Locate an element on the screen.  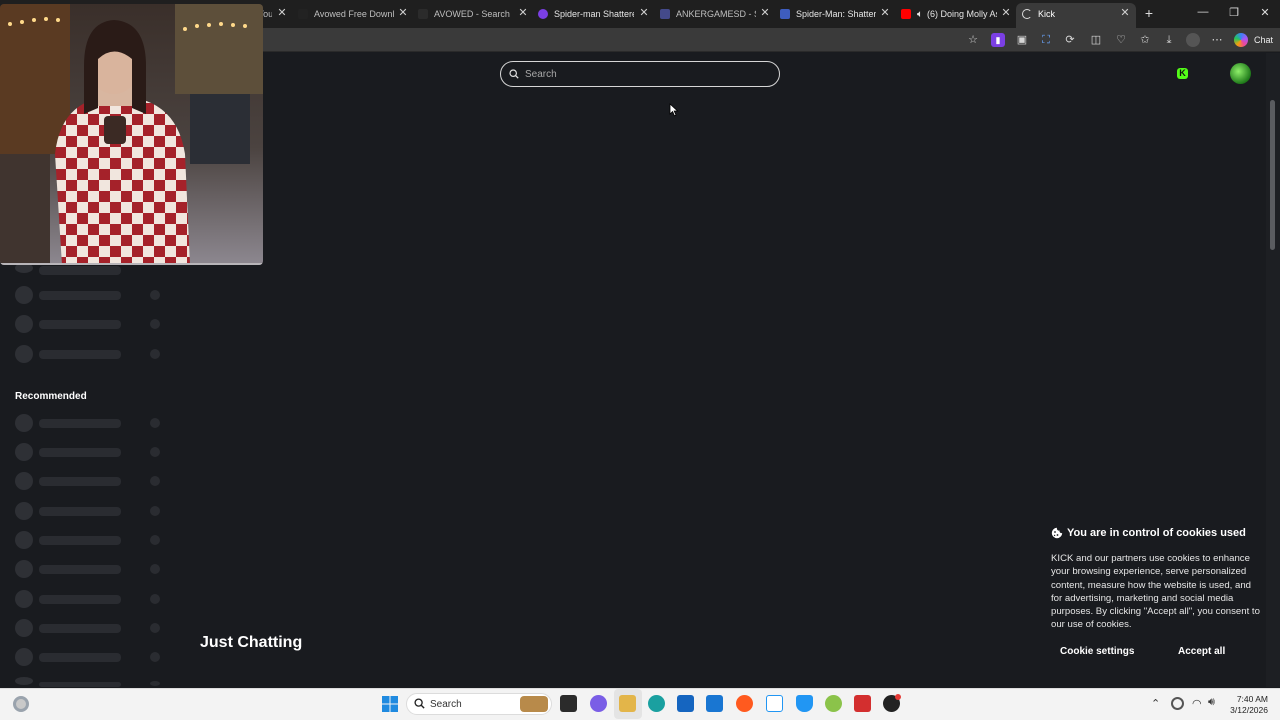
defender-icon is located at coordinates (804, 703).